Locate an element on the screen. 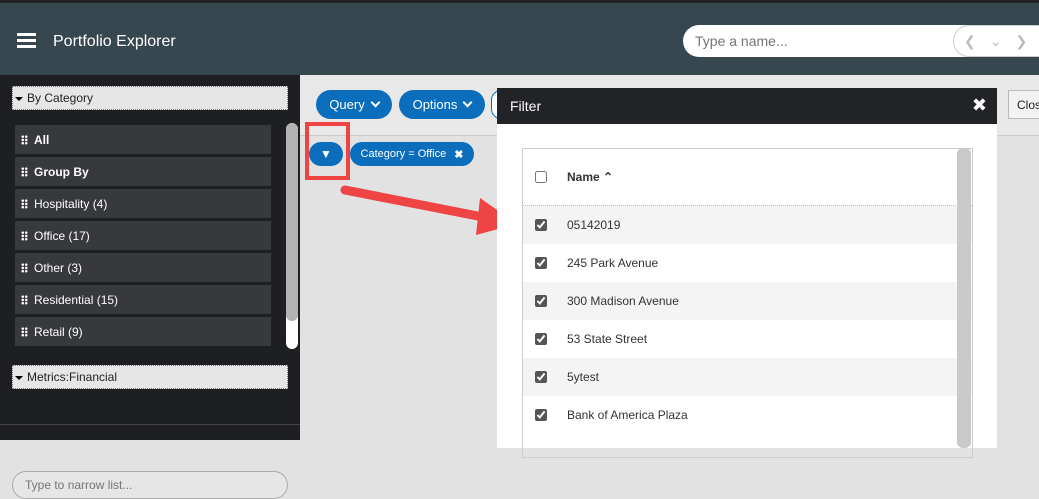 The height and width of the screenshot is (499, 1039). row-name: Bank of America Plaza is located at coordinates (627, 415).